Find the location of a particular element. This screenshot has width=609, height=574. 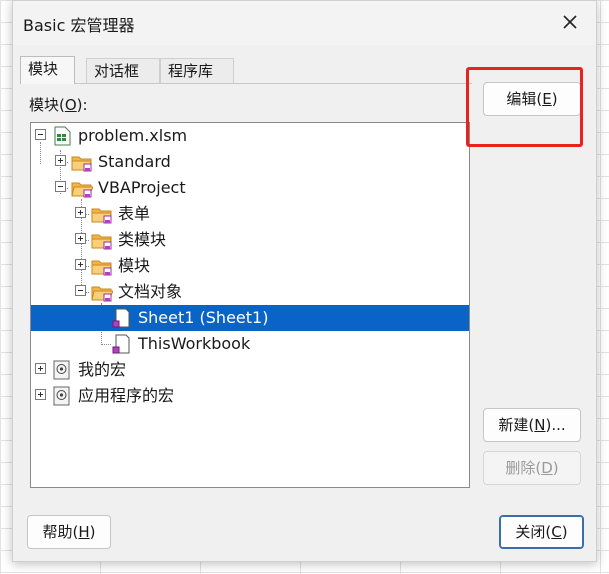

modules-tree-label: 模块(O): is located at coordinates (58, 105).